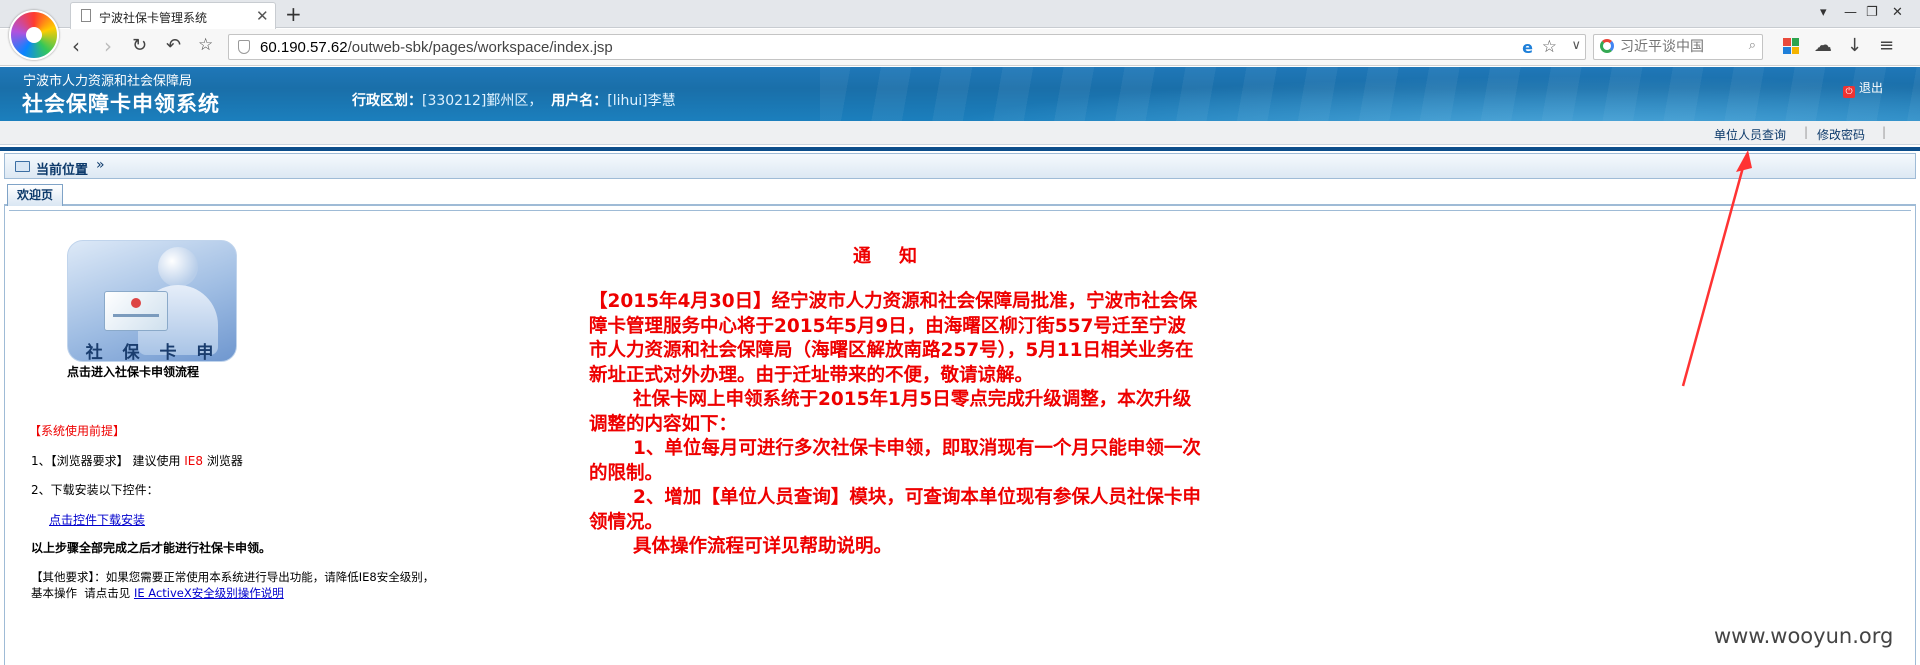  I want to click on notice-title: 通知, so click(899, 256).